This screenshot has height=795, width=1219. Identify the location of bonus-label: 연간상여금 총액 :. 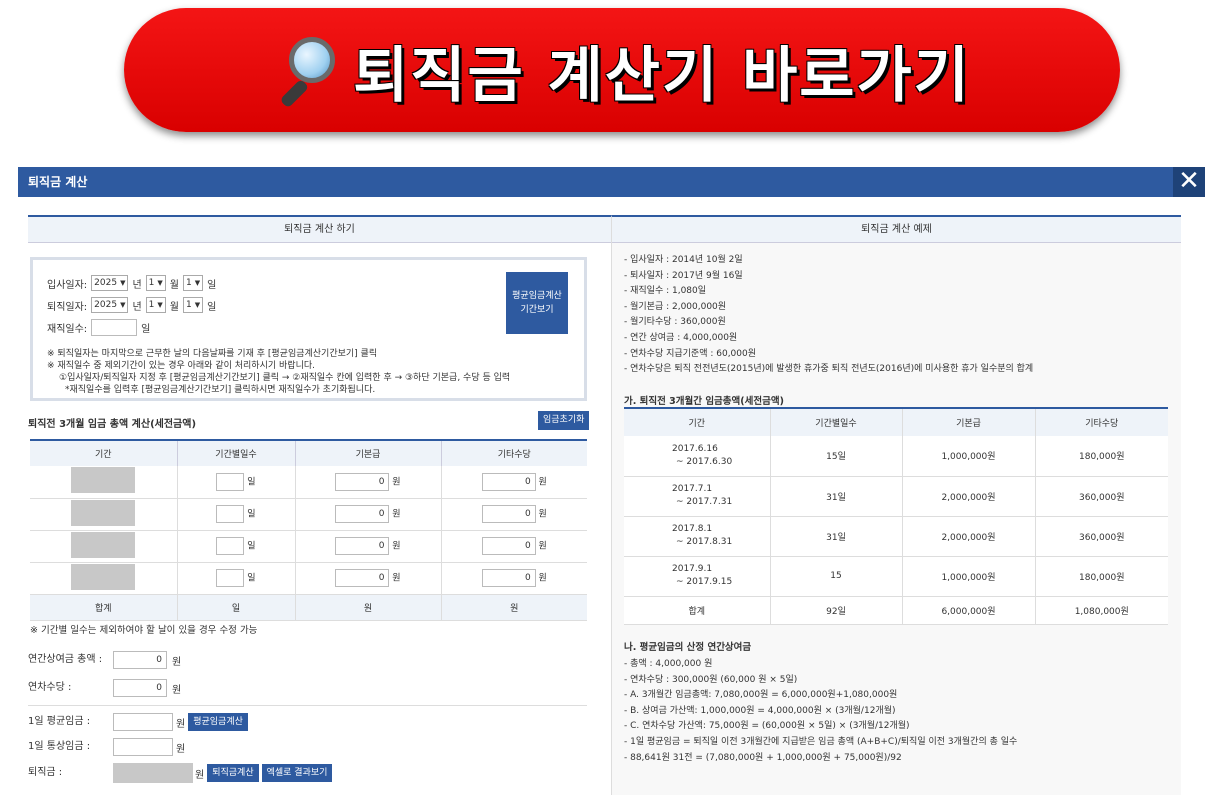
(65, 659).